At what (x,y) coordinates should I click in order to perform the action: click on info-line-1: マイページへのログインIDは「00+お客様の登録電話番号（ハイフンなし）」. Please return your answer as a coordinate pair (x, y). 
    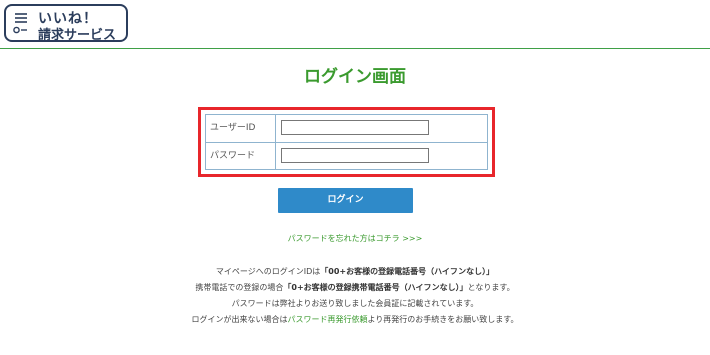
    Looking at the image, I should click on (355, 272).